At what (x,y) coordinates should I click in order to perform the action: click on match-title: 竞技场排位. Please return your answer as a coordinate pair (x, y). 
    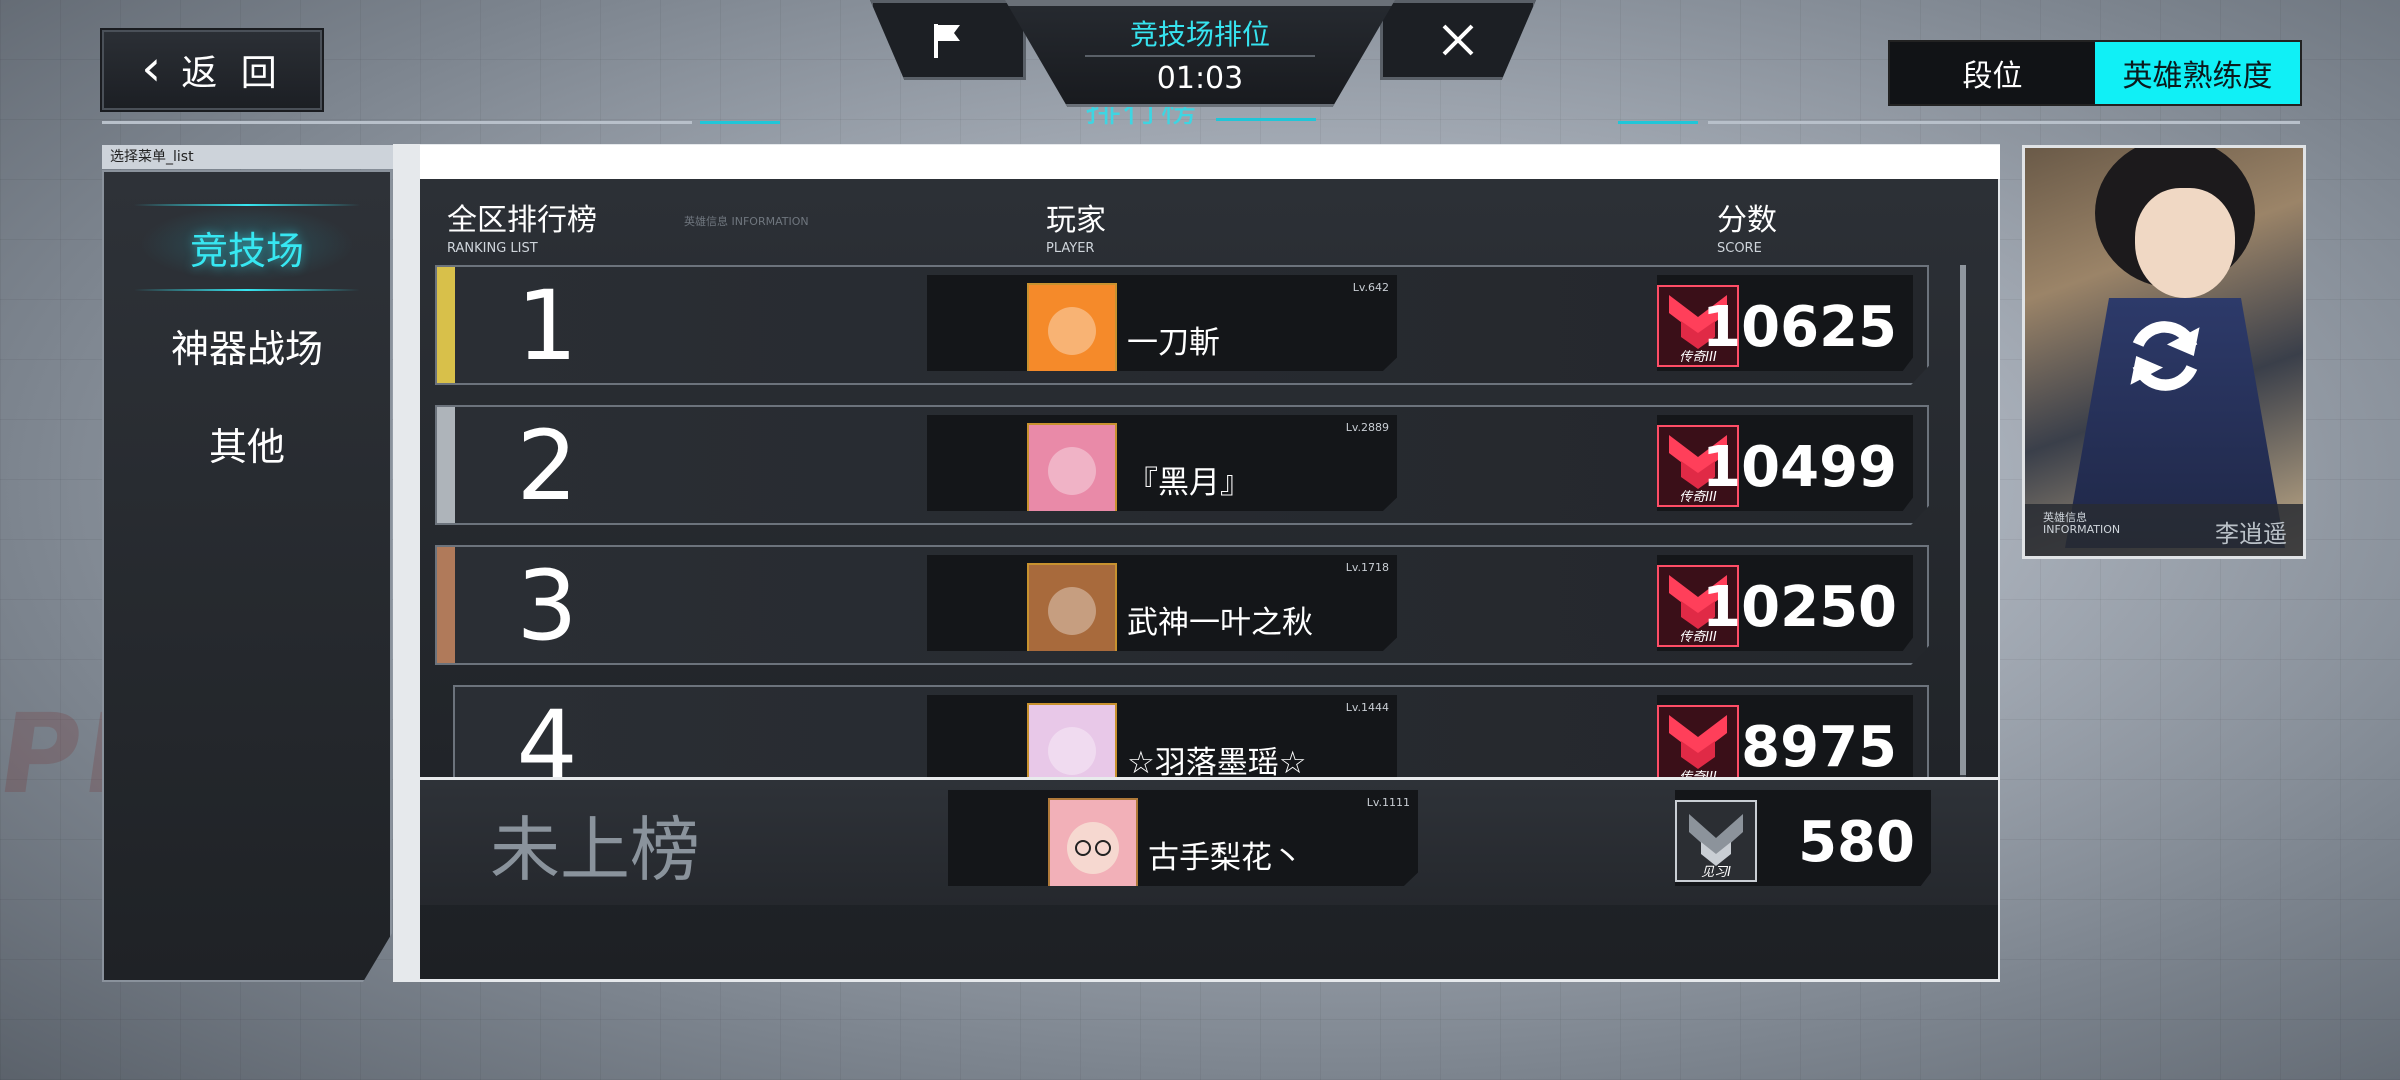
    Looking at the image, I should click on (1199, 34).